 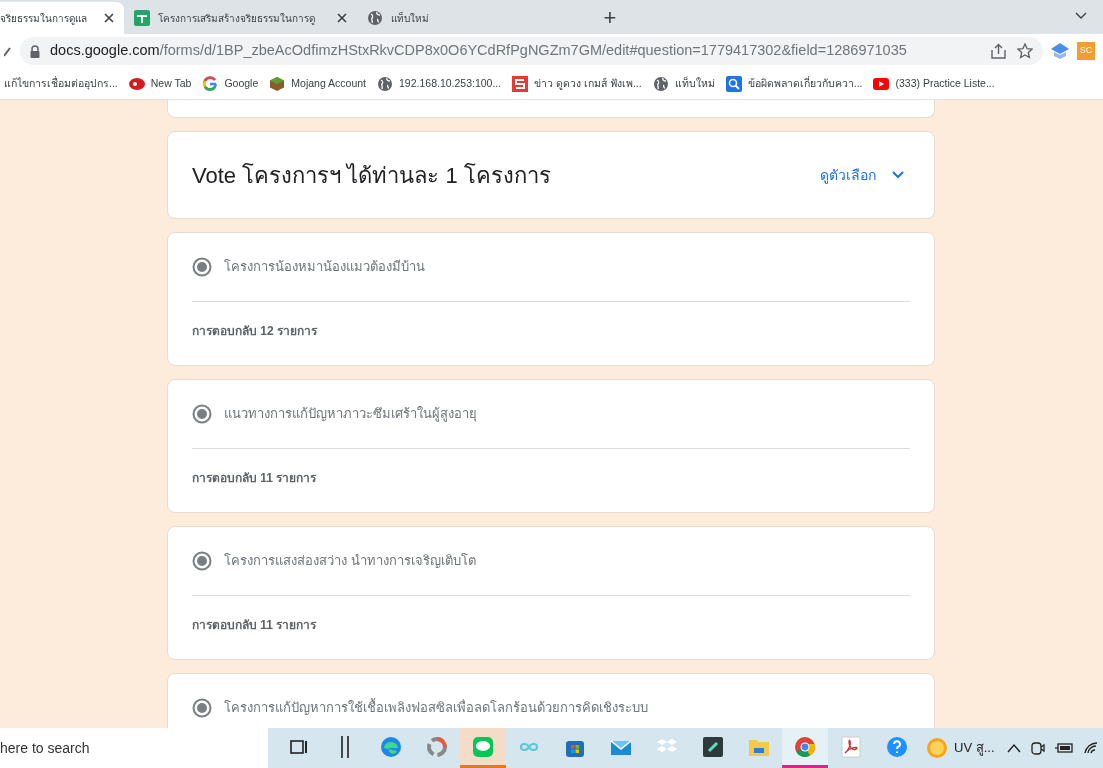 What do you see at coordinates (1081, 16) in the screenshot?
I see `tab-search-icon` at bounding box center [1081, 16].